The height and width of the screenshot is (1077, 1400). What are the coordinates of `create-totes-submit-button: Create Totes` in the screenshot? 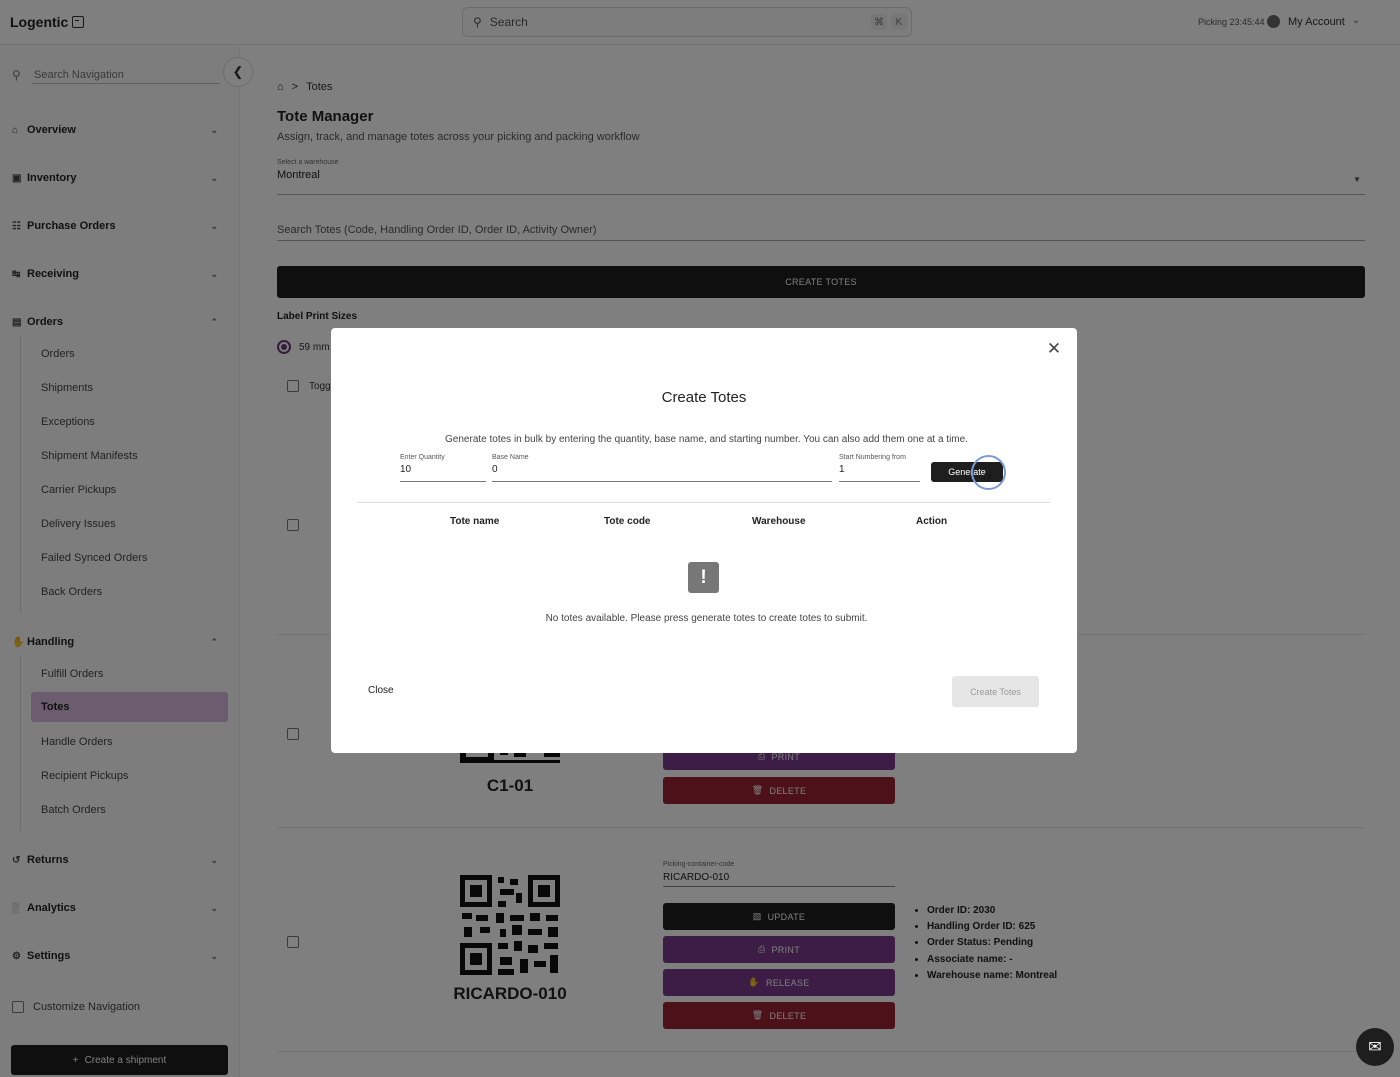 It's located at (995, 691).